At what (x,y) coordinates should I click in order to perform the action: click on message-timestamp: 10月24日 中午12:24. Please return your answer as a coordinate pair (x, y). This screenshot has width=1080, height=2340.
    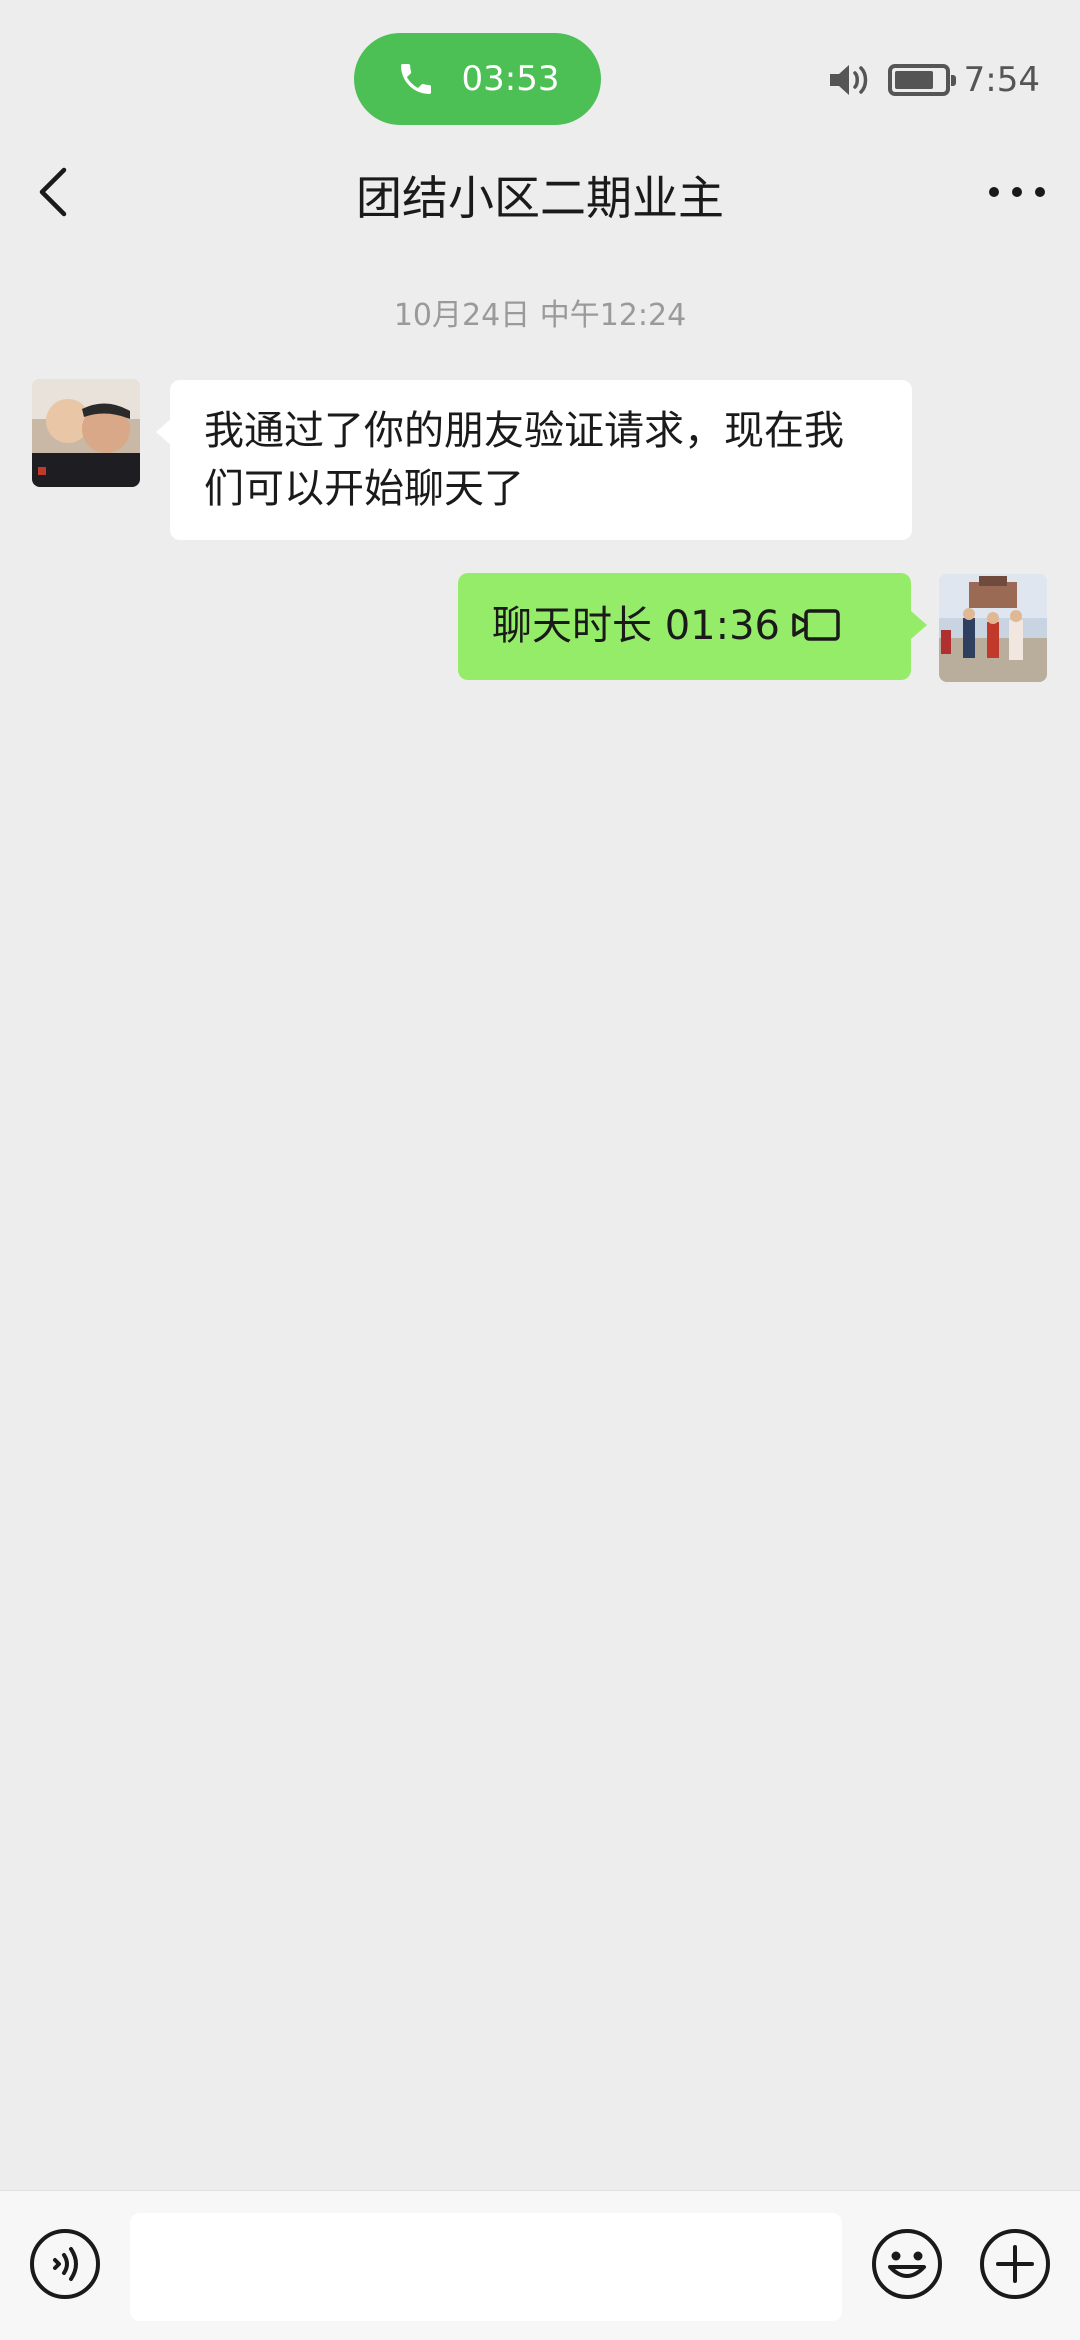
    Looking at the image, I should click on (540, 315).